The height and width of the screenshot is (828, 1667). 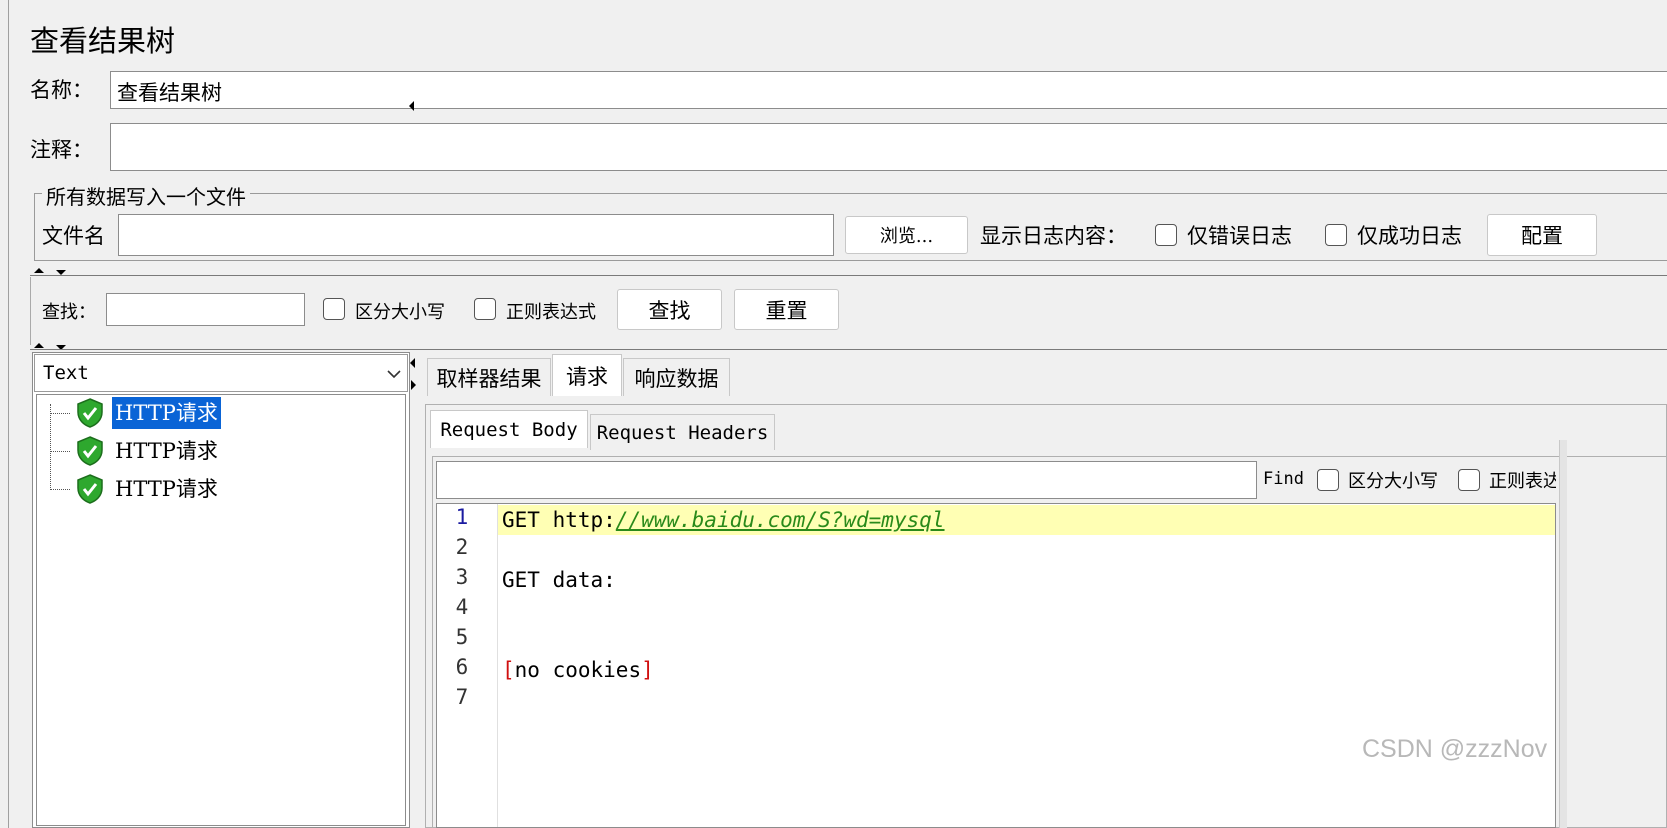 I want to click on renderer-select: Text, so click(x=221, y=373).